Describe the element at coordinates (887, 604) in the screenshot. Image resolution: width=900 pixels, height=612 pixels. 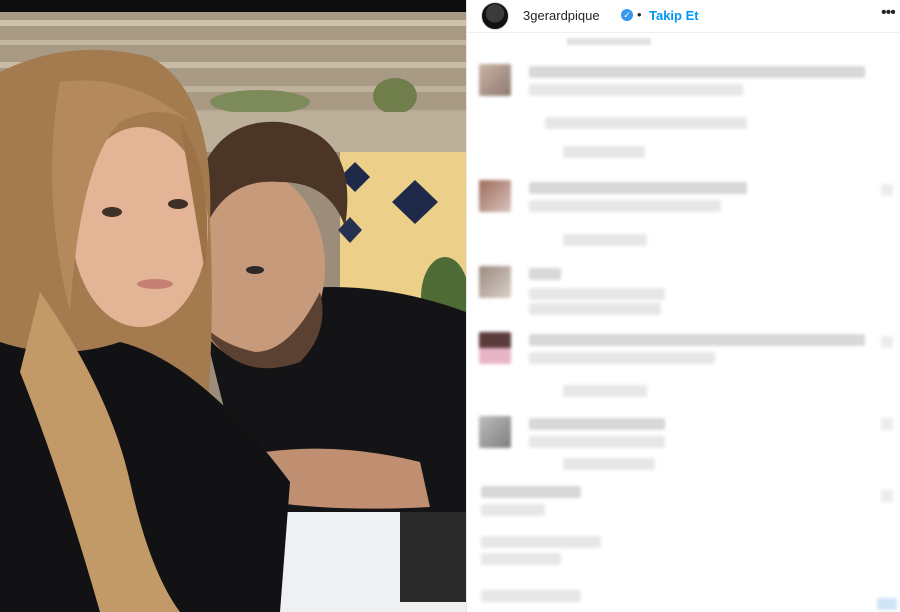
I see `blurred-action-icon` at that location.